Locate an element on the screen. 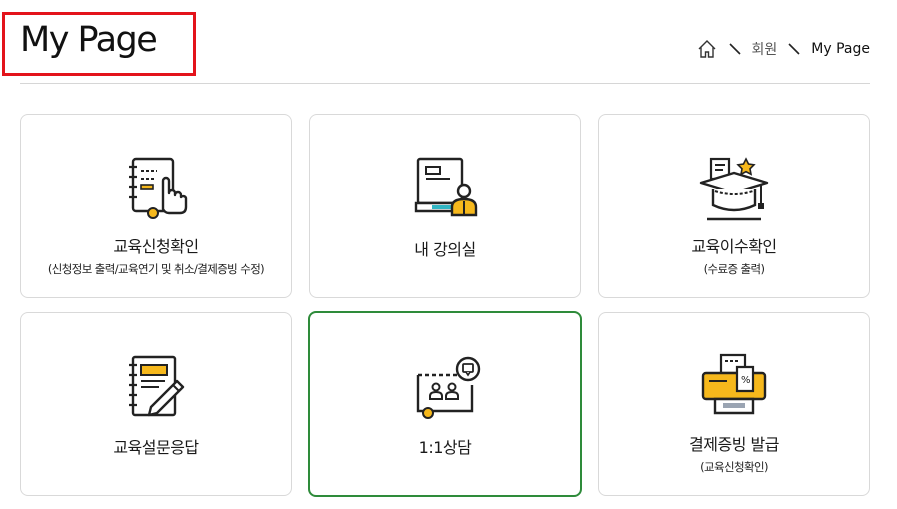  card-payment-receipt: % 결제증빙 발급 (교육신청확인) is located at coordinates (734, 404).